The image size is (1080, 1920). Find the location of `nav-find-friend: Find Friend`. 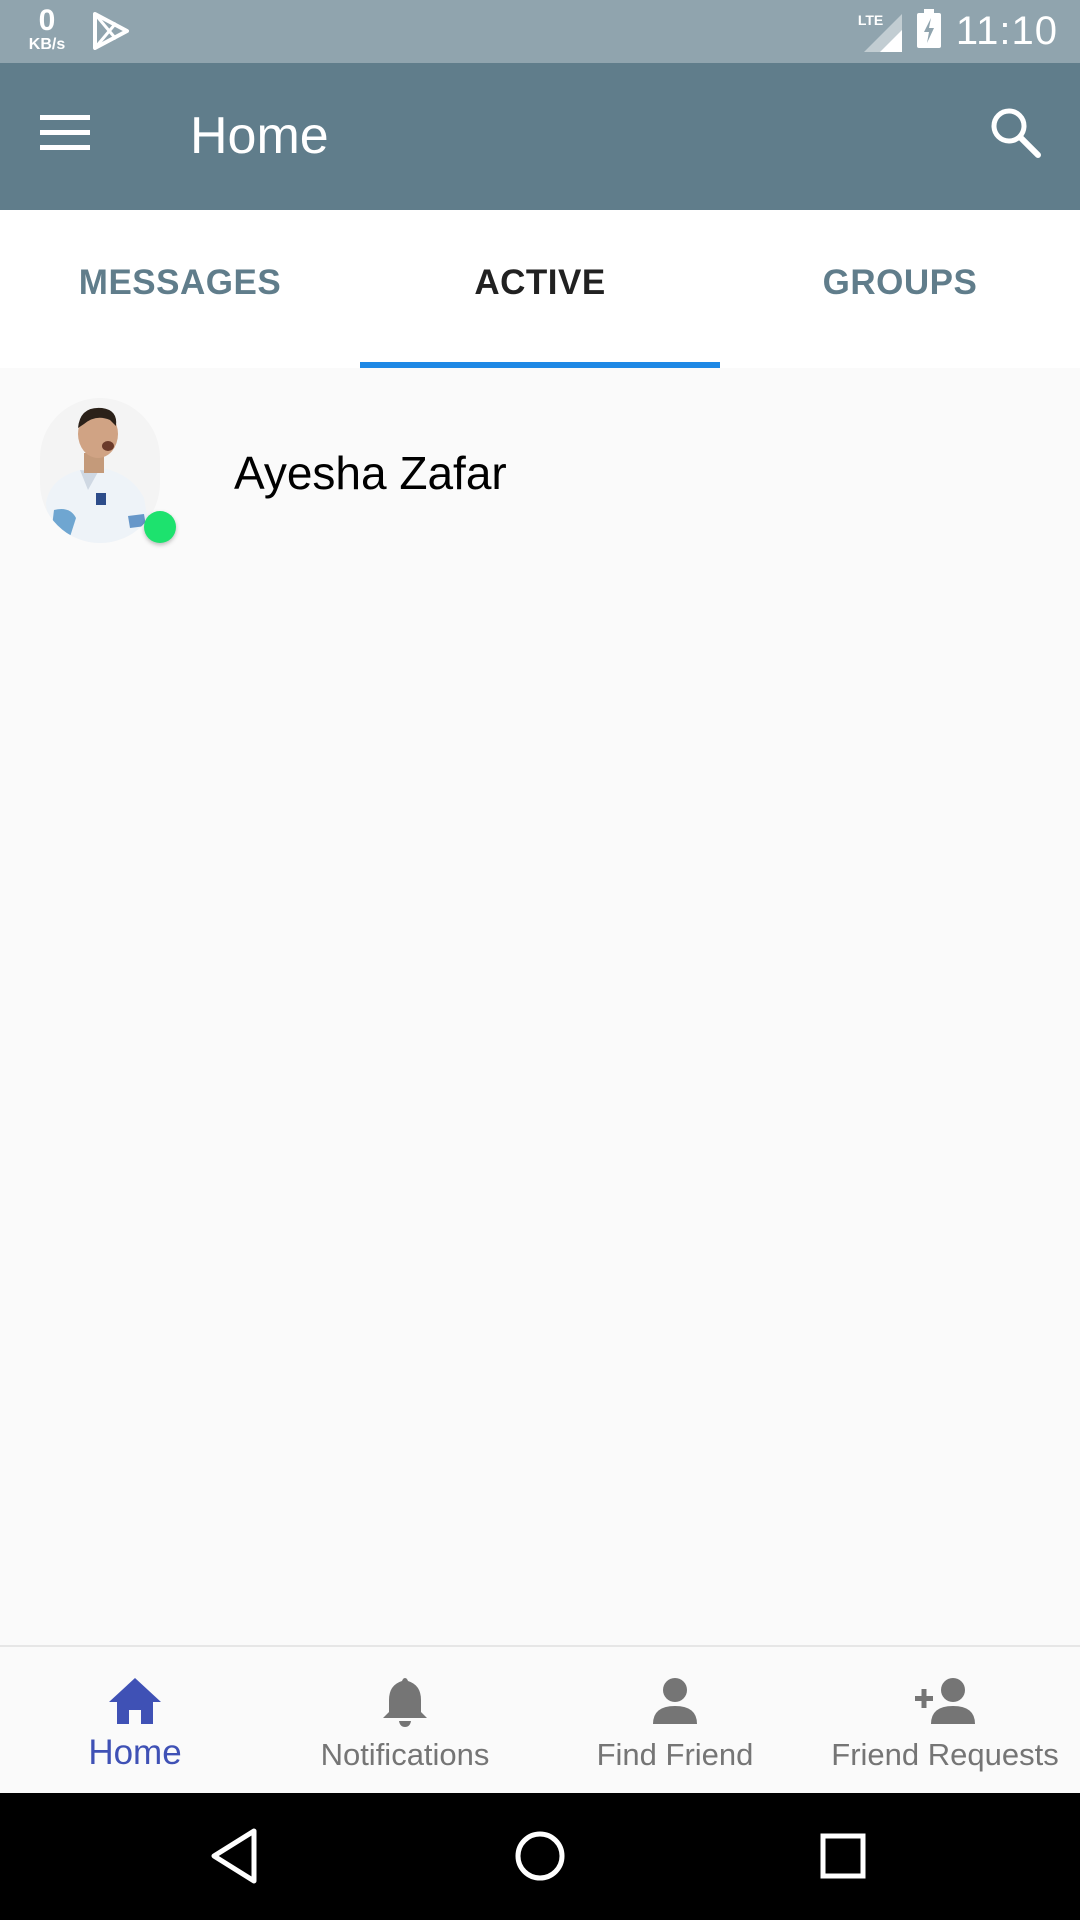

nav-find-friend: Find Friend is located at coordinates (675, 1721).